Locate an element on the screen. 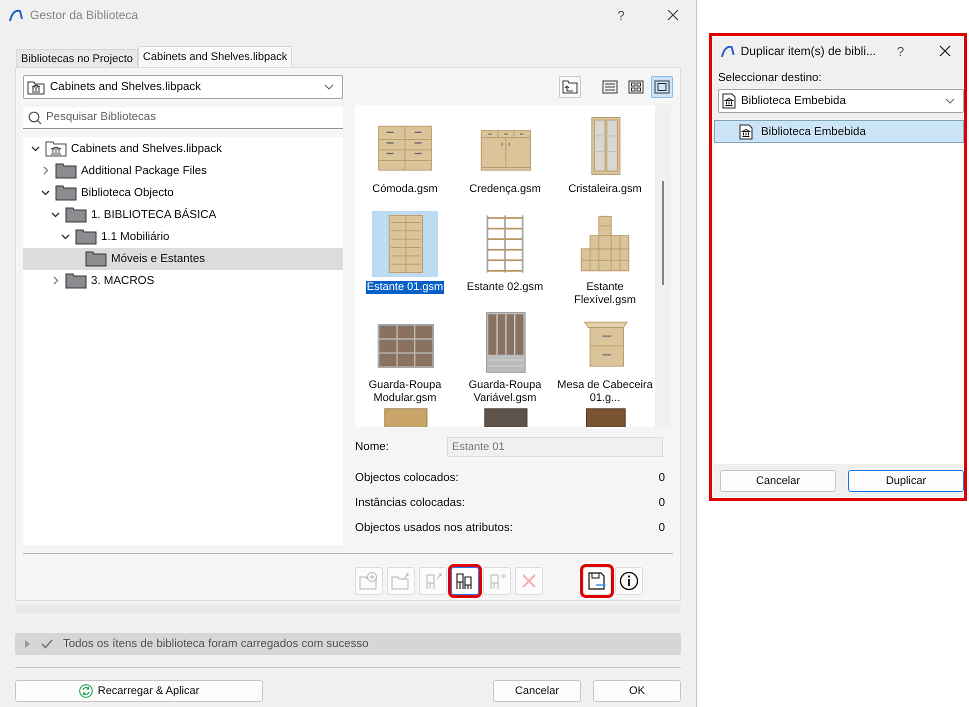 Image resolution: width=969 pixels, height=707 pixels. destination-label: Seleccionar destino: is located at coordinates (770, 78).